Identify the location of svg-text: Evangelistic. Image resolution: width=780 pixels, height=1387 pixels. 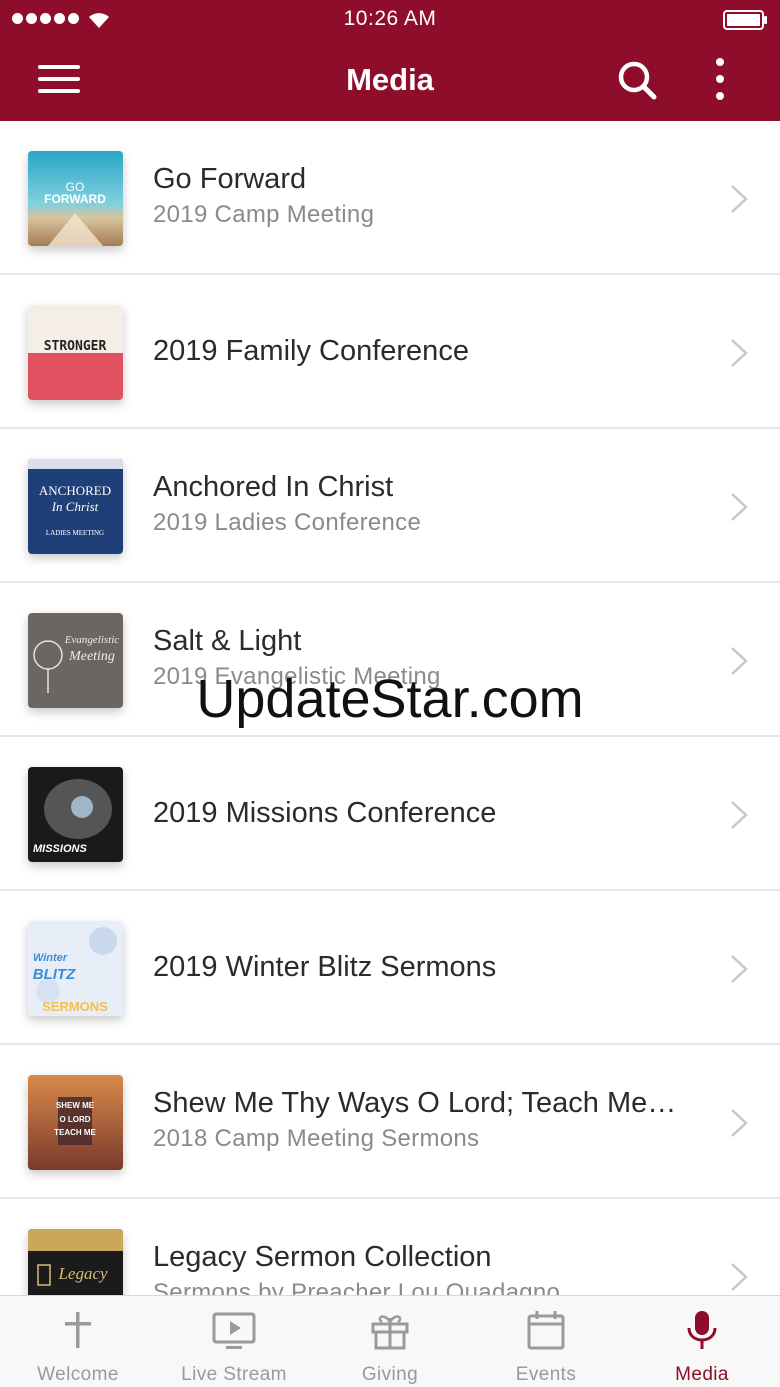
(91, 640).